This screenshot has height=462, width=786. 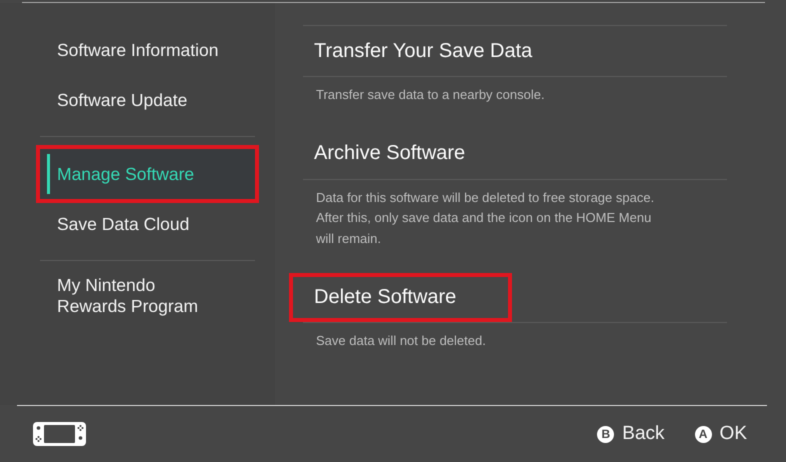 I want to click on footer-hint: Back, so click(x=643, y=434).